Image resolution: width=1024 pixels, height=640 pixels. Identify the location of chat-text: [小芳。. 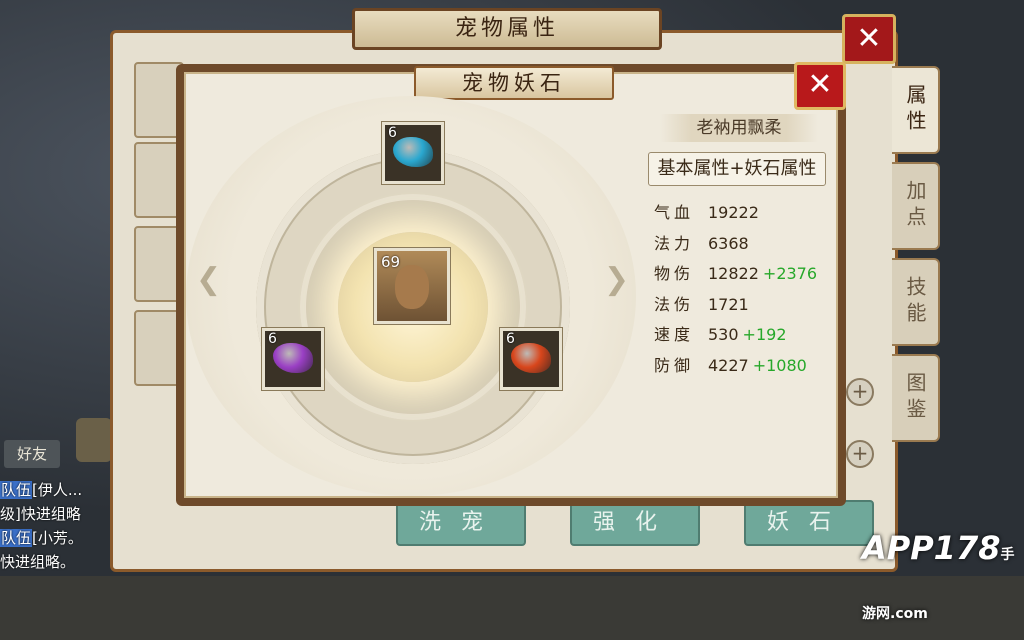
(57, 538).